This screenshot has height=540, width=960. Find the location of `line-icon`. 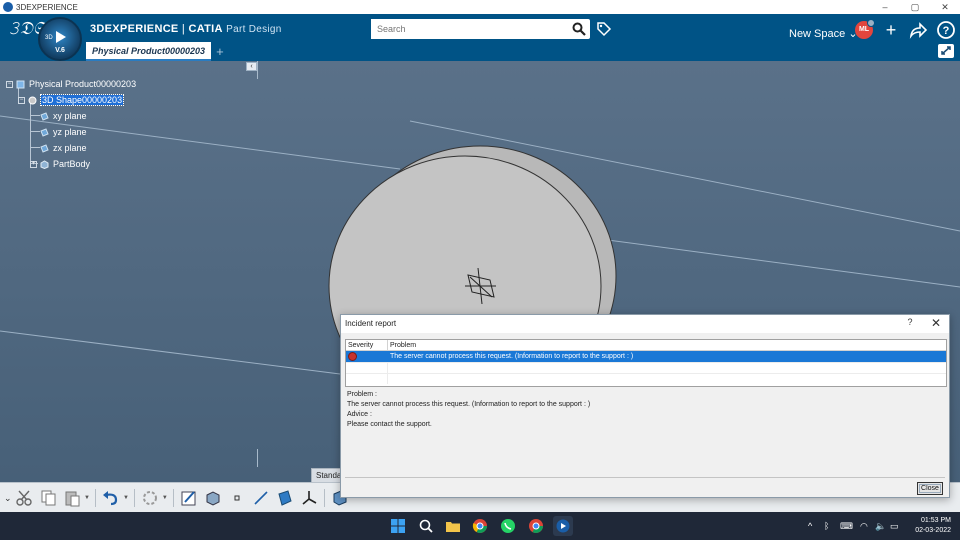

line-icon is located at coordinates (261, 497).